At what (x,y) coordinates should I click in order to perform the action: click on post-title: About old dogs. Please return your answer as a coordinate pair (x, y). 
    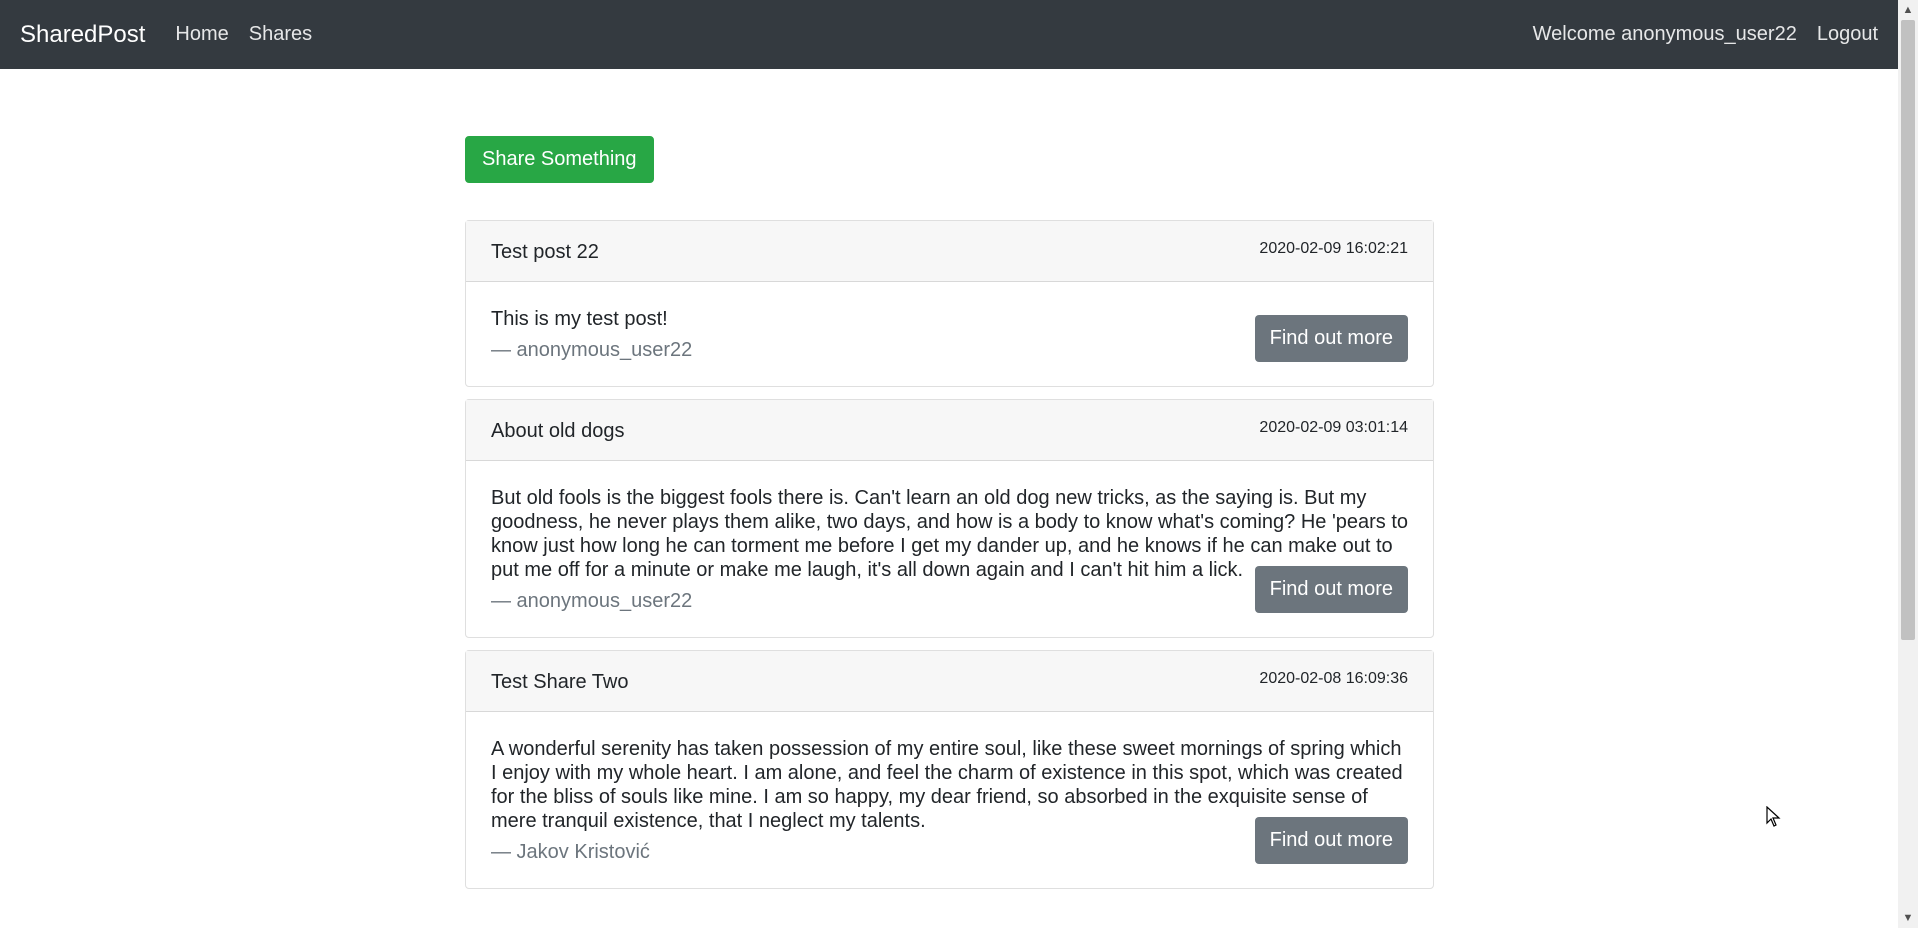
    Looking at the image, I should click on (558, 431).